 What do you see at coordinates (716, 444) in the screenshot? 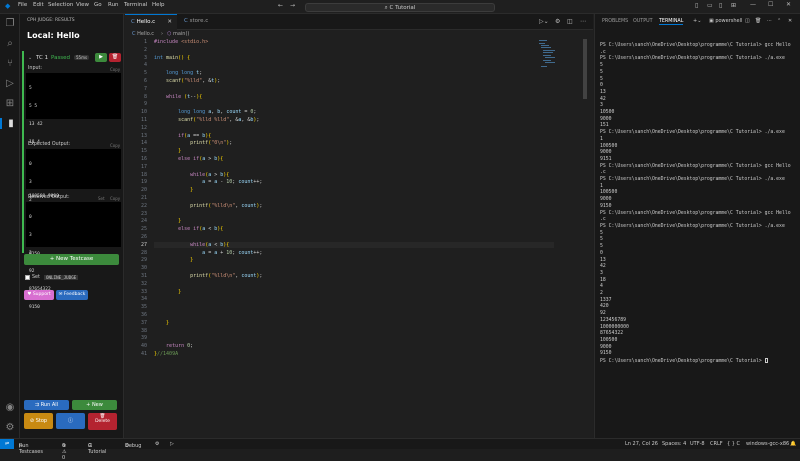
I see `line-ending: CRLF` at bounding box center [716, 444].